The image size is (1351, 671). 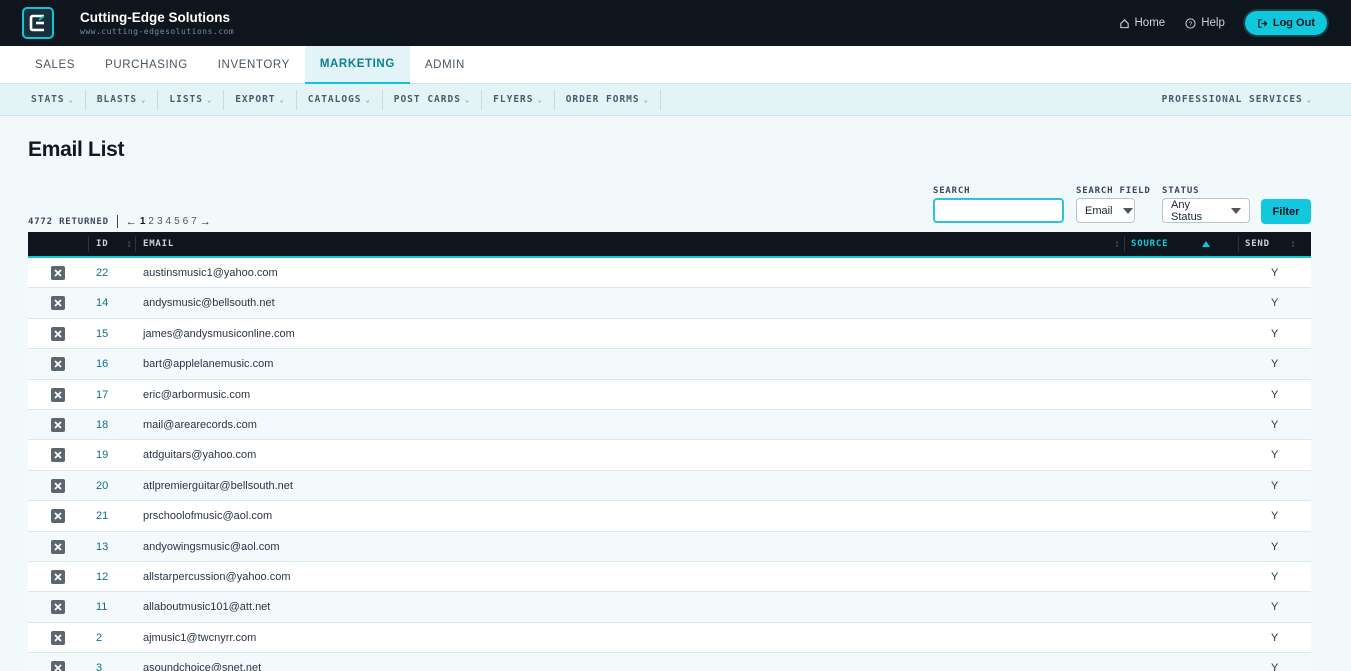 What do you see at coordinates (99, 666) in the screenshot?
I see `row-id: 3` at bounding box center [99, 666].